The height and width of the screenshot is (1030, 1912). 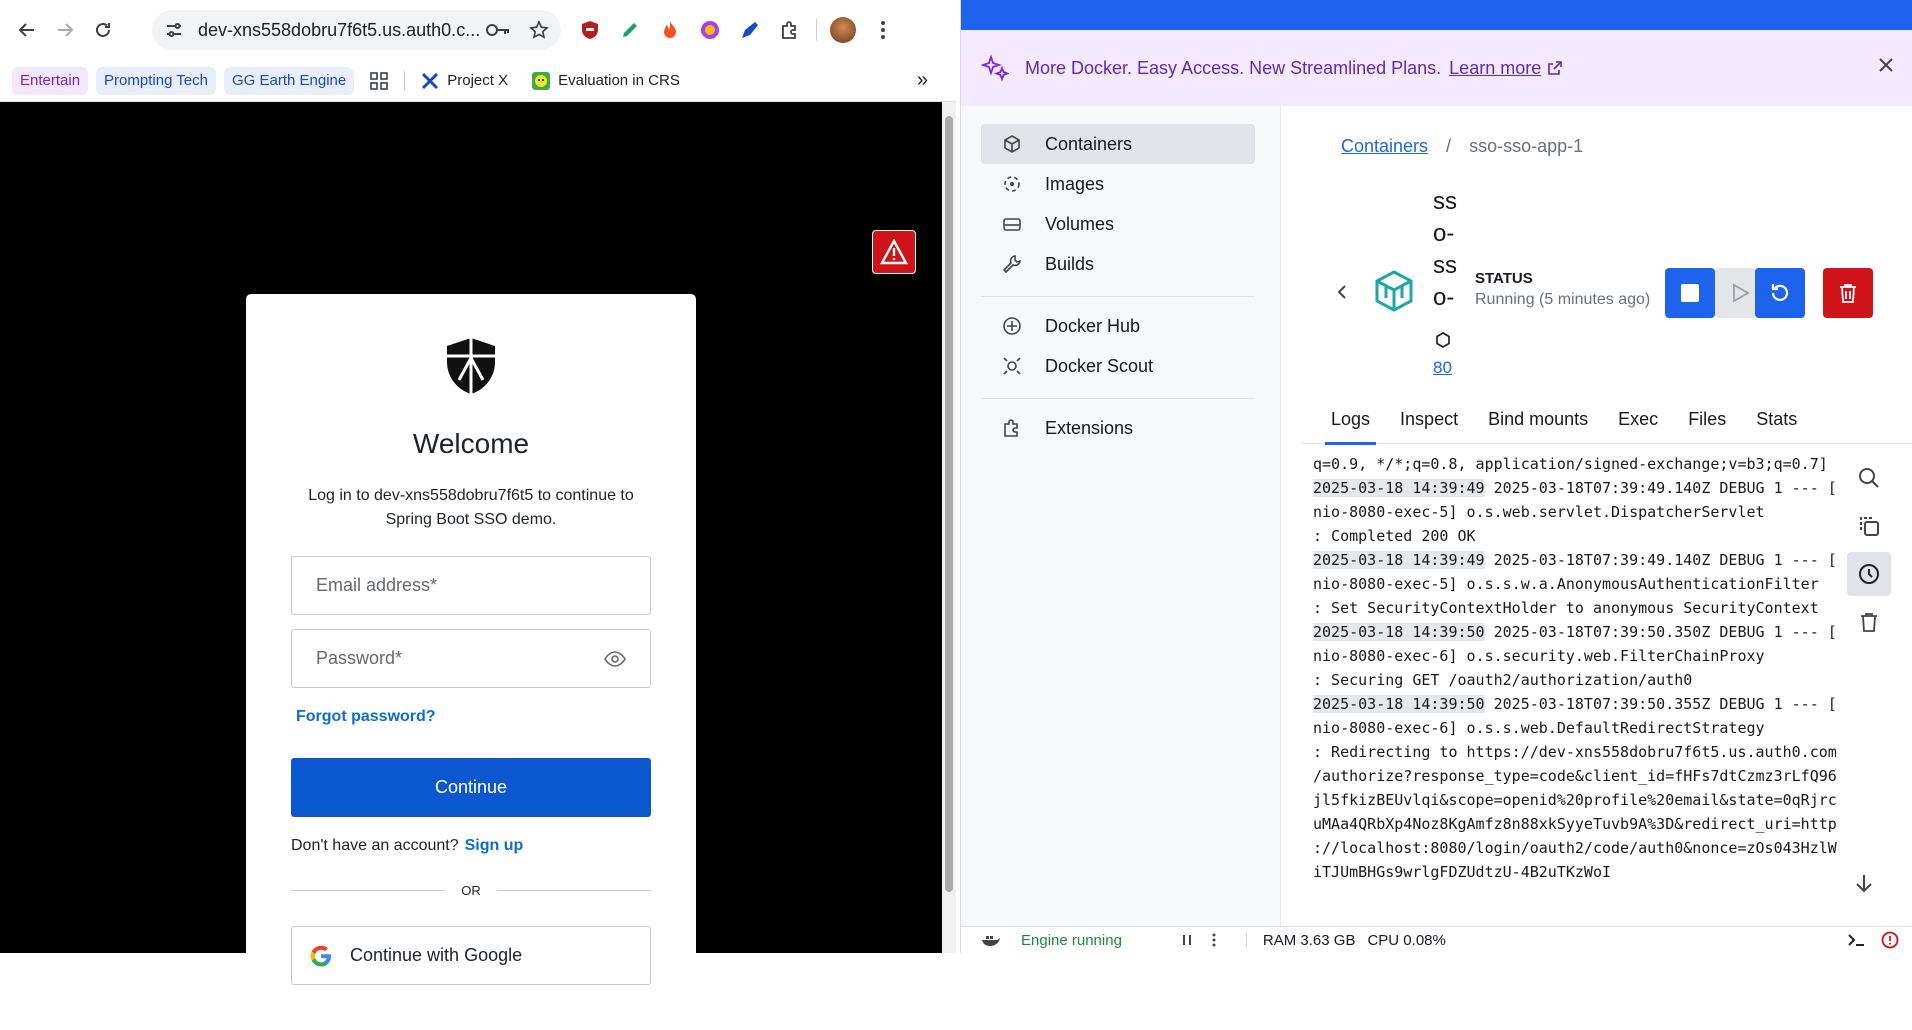 I want to click on continue-button: Continue, so click(x=471, y=787).